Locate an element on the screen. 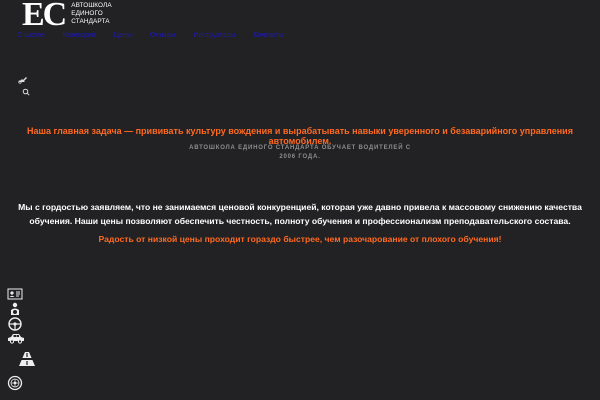 The width and height of the screenshot is (600, 400). logo-text: АВТОШКОЛА ЕДИНОГО СТАНДАРТА is located at coordinates (91, 14).